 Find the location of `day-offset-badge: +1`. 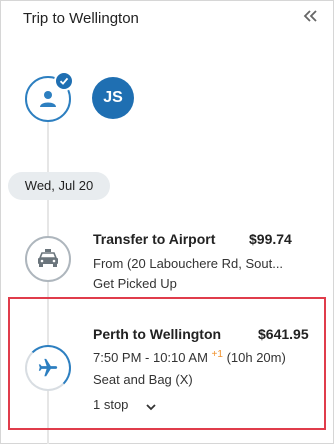

day-offset-badge: +1 is located at coordinates (217, 354).